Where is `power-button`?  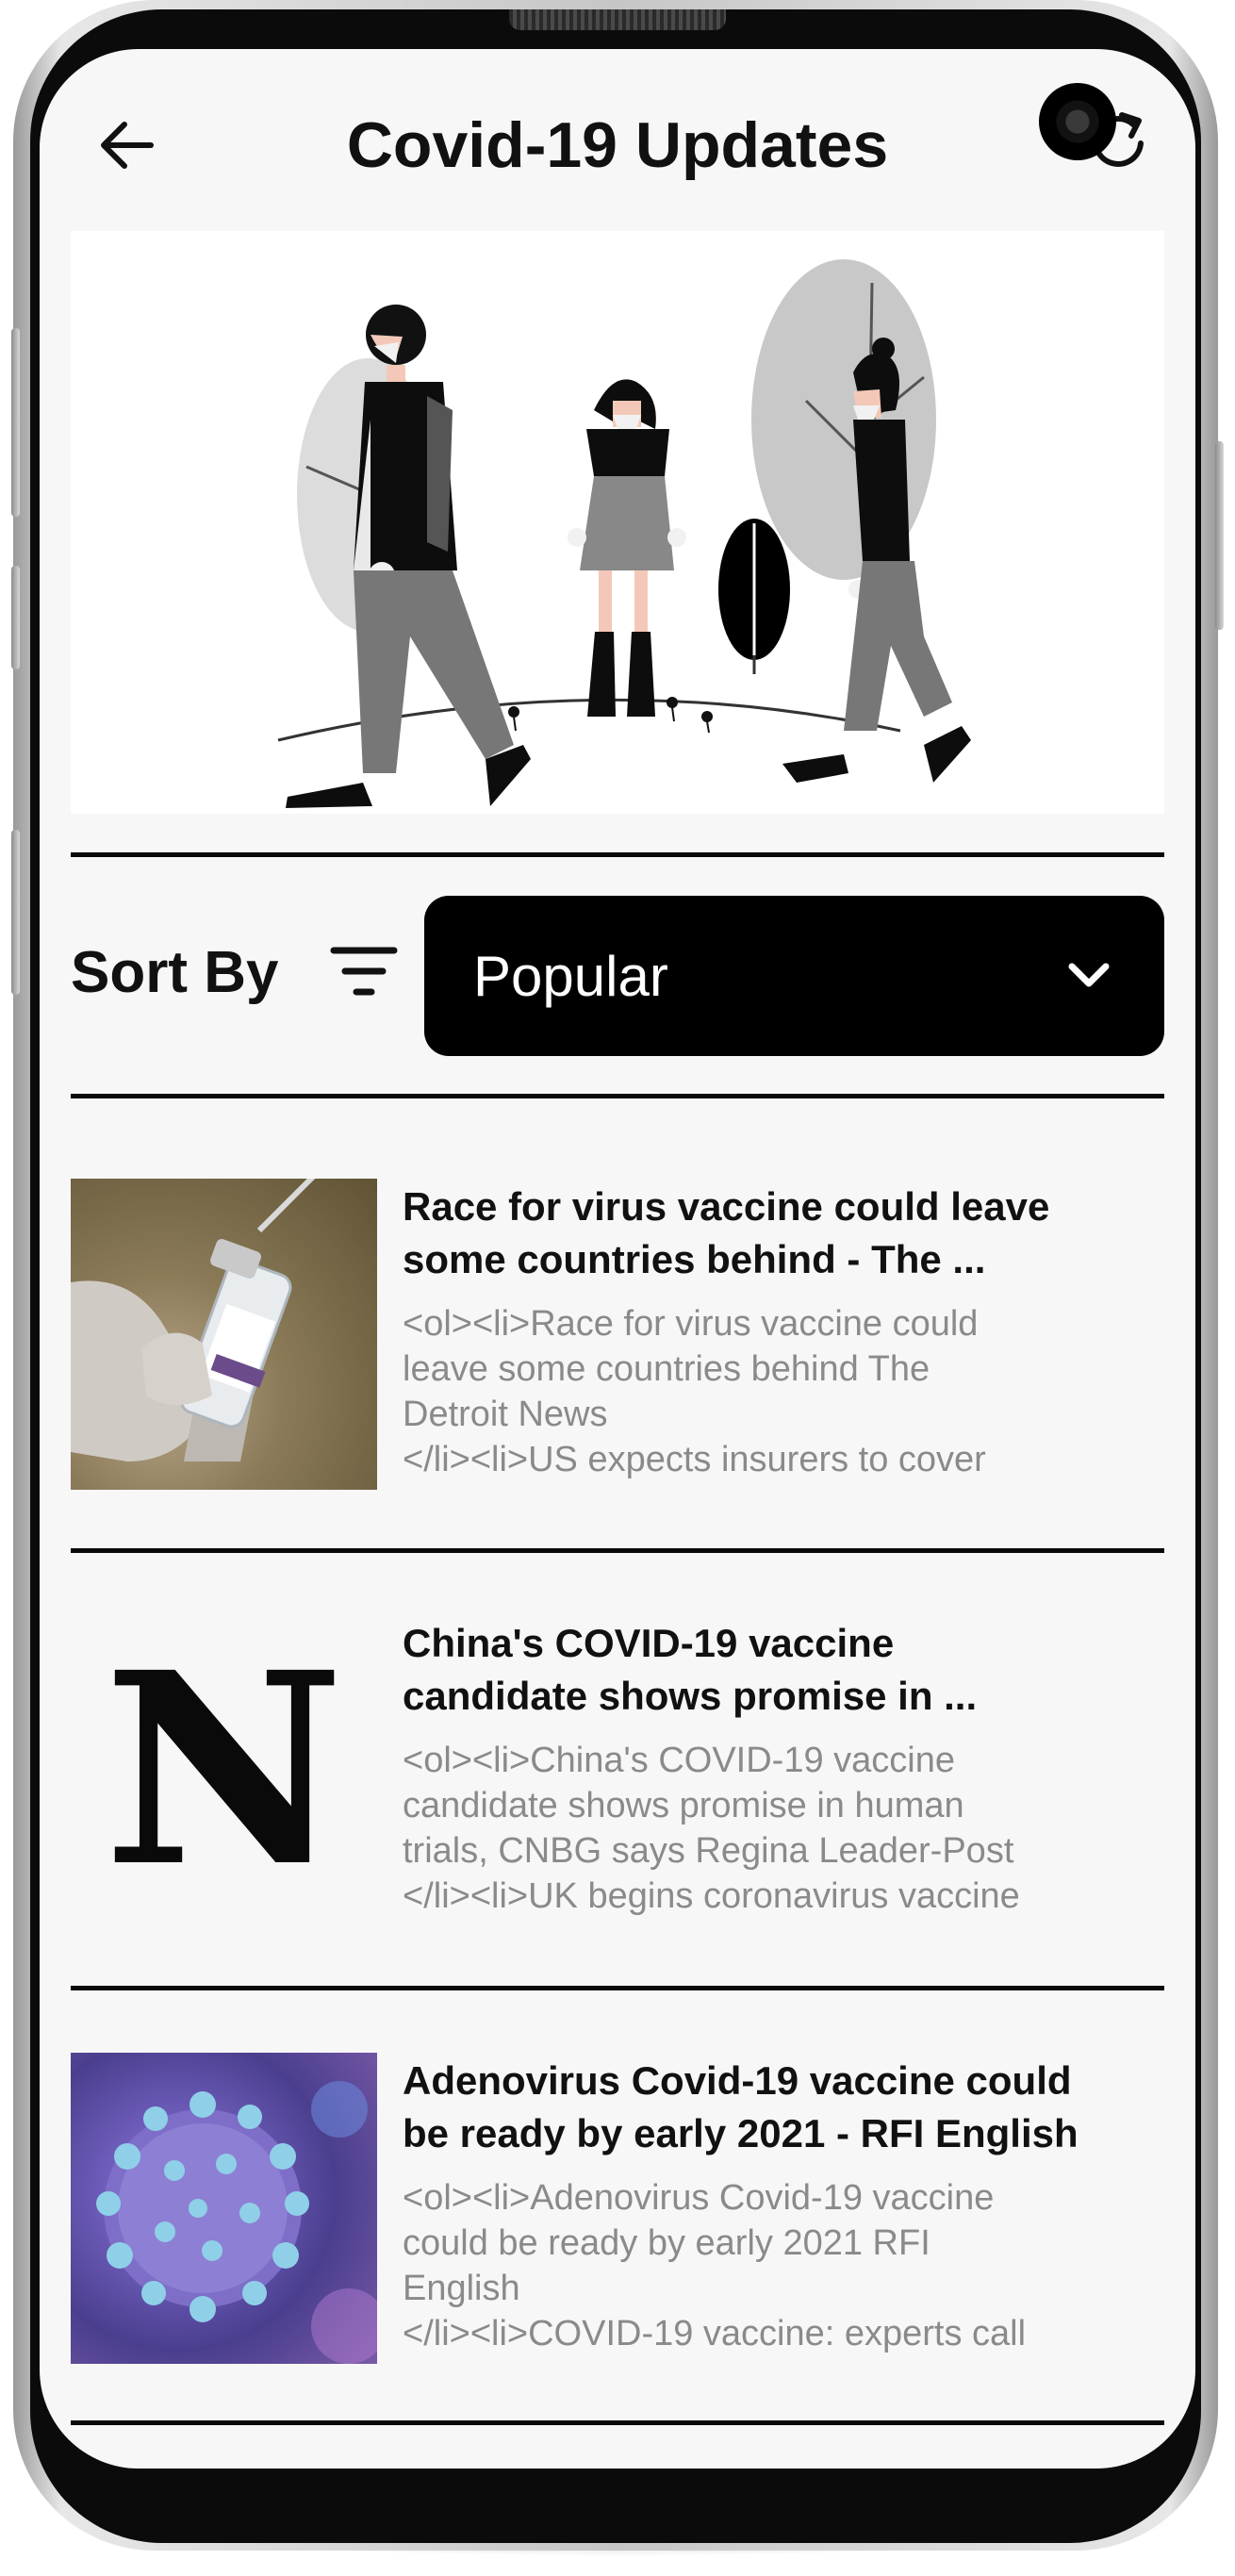 power-button is located at coordinates (1219, 535).